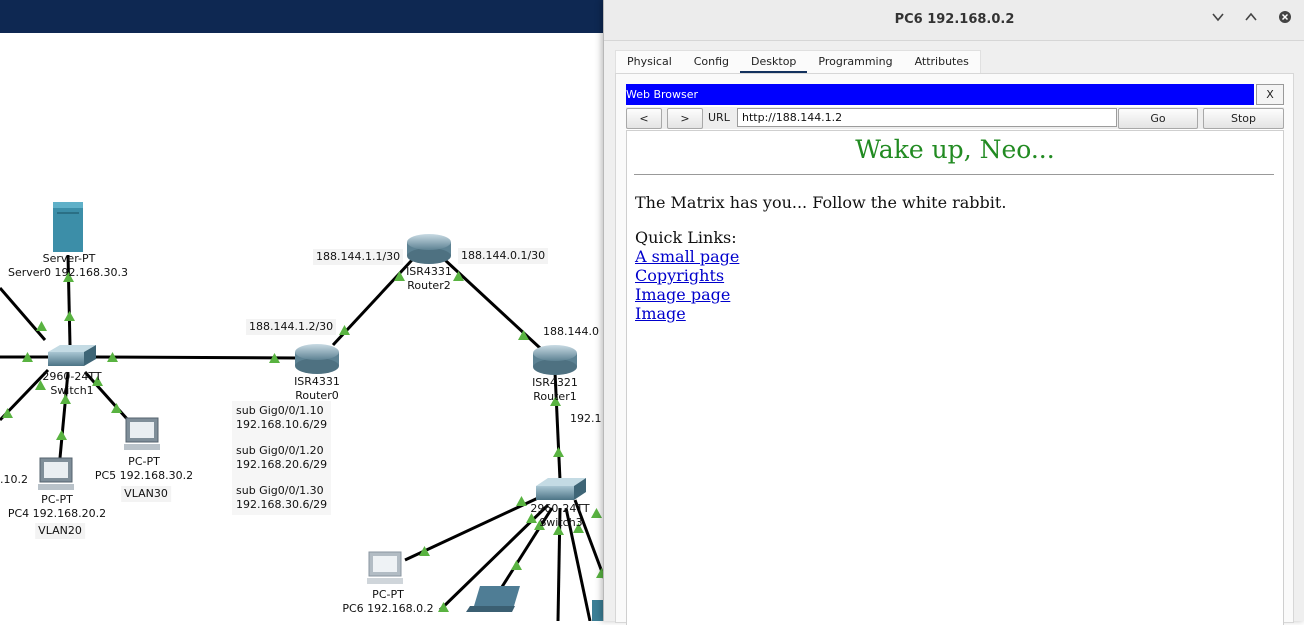 This screenshot has height=625, width=1304. Describe the element at coordinates (358, 257) in the screenshot. I see `link-label: 188.144.1.1/30` at that location.